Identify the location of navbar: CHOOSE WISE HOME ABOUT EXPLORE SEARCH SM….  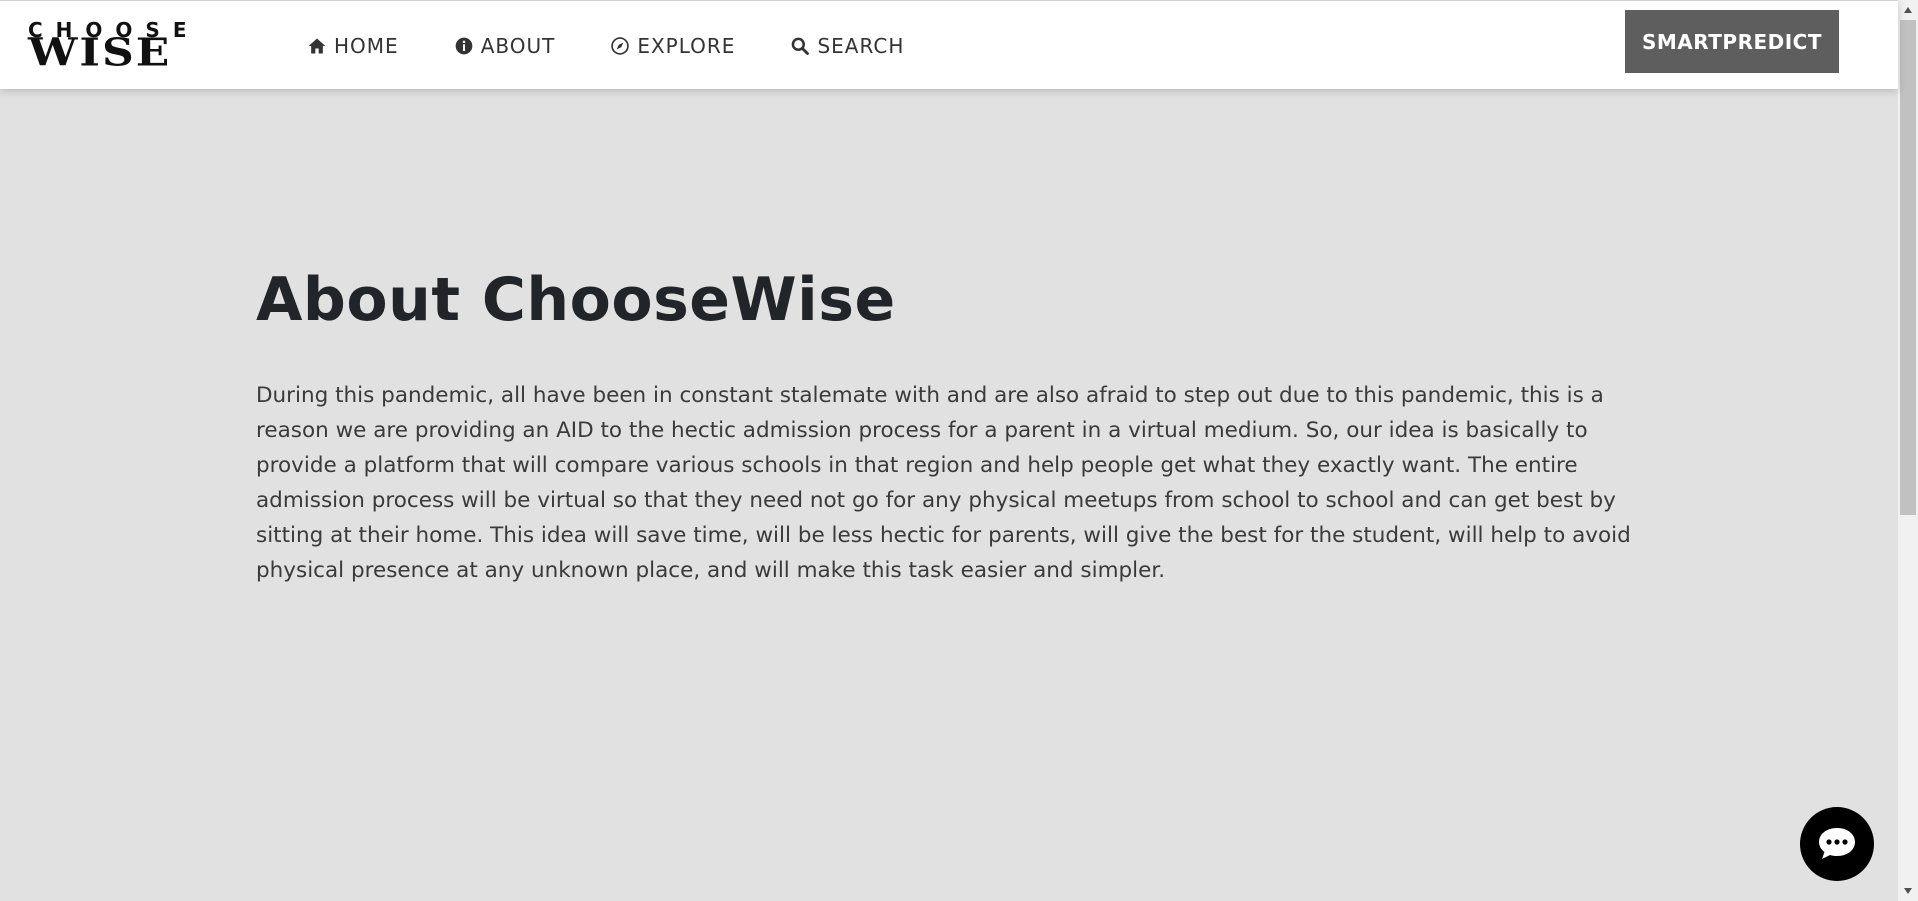
(949, 44).